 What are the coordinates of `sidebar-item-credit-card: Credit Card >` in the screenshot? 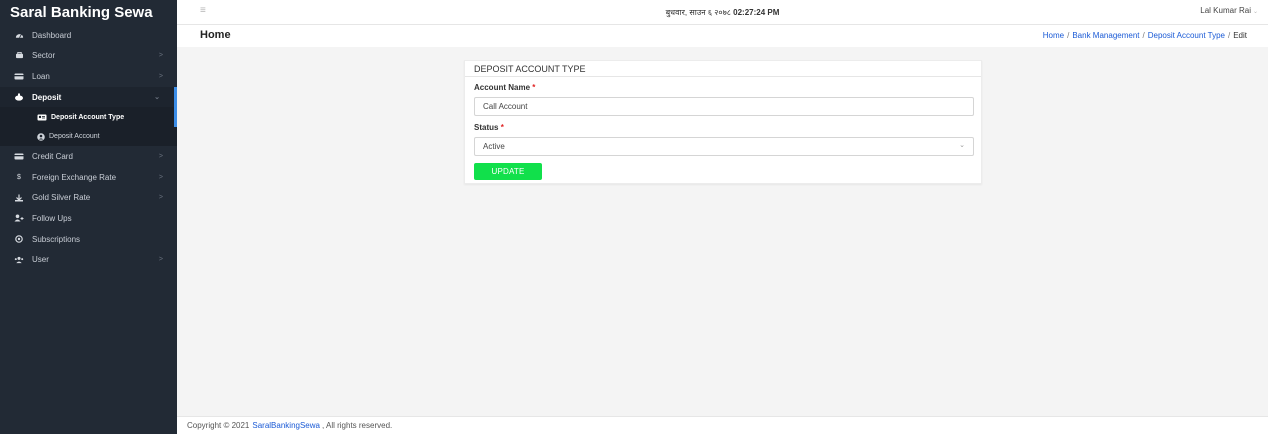 It's located at (88, 156).